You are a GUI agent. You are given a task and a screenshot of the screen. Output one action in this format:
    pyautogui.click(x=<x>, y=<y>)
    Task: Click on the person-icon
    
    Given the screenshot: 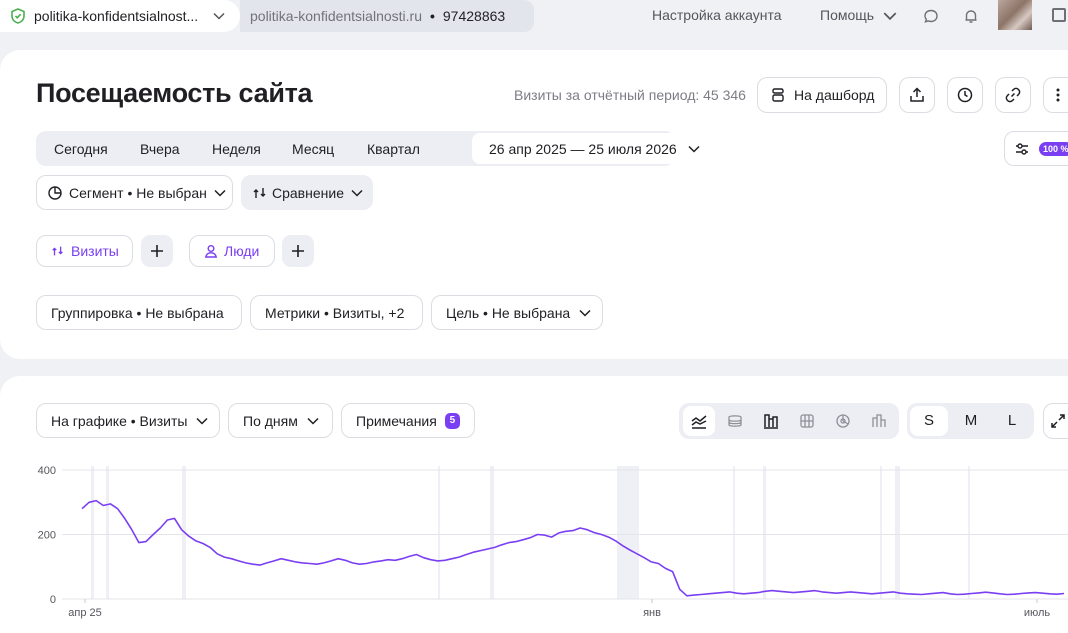 What is the action you would take?
    pyautogui.click(x=211, y=251)
    